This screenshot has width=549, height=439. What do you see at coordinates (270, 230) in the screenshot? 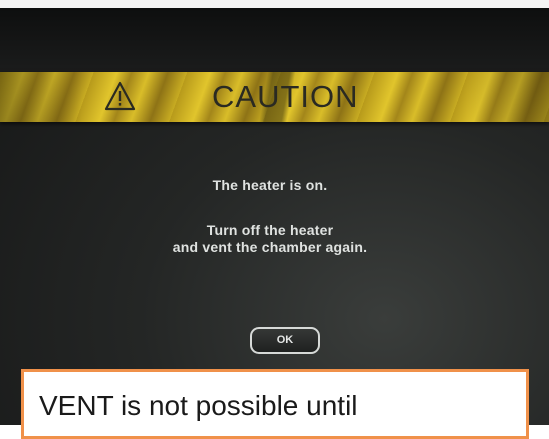
I see `message-instruction-line-1: Turn off the heater` at bounding box center [270, 230].